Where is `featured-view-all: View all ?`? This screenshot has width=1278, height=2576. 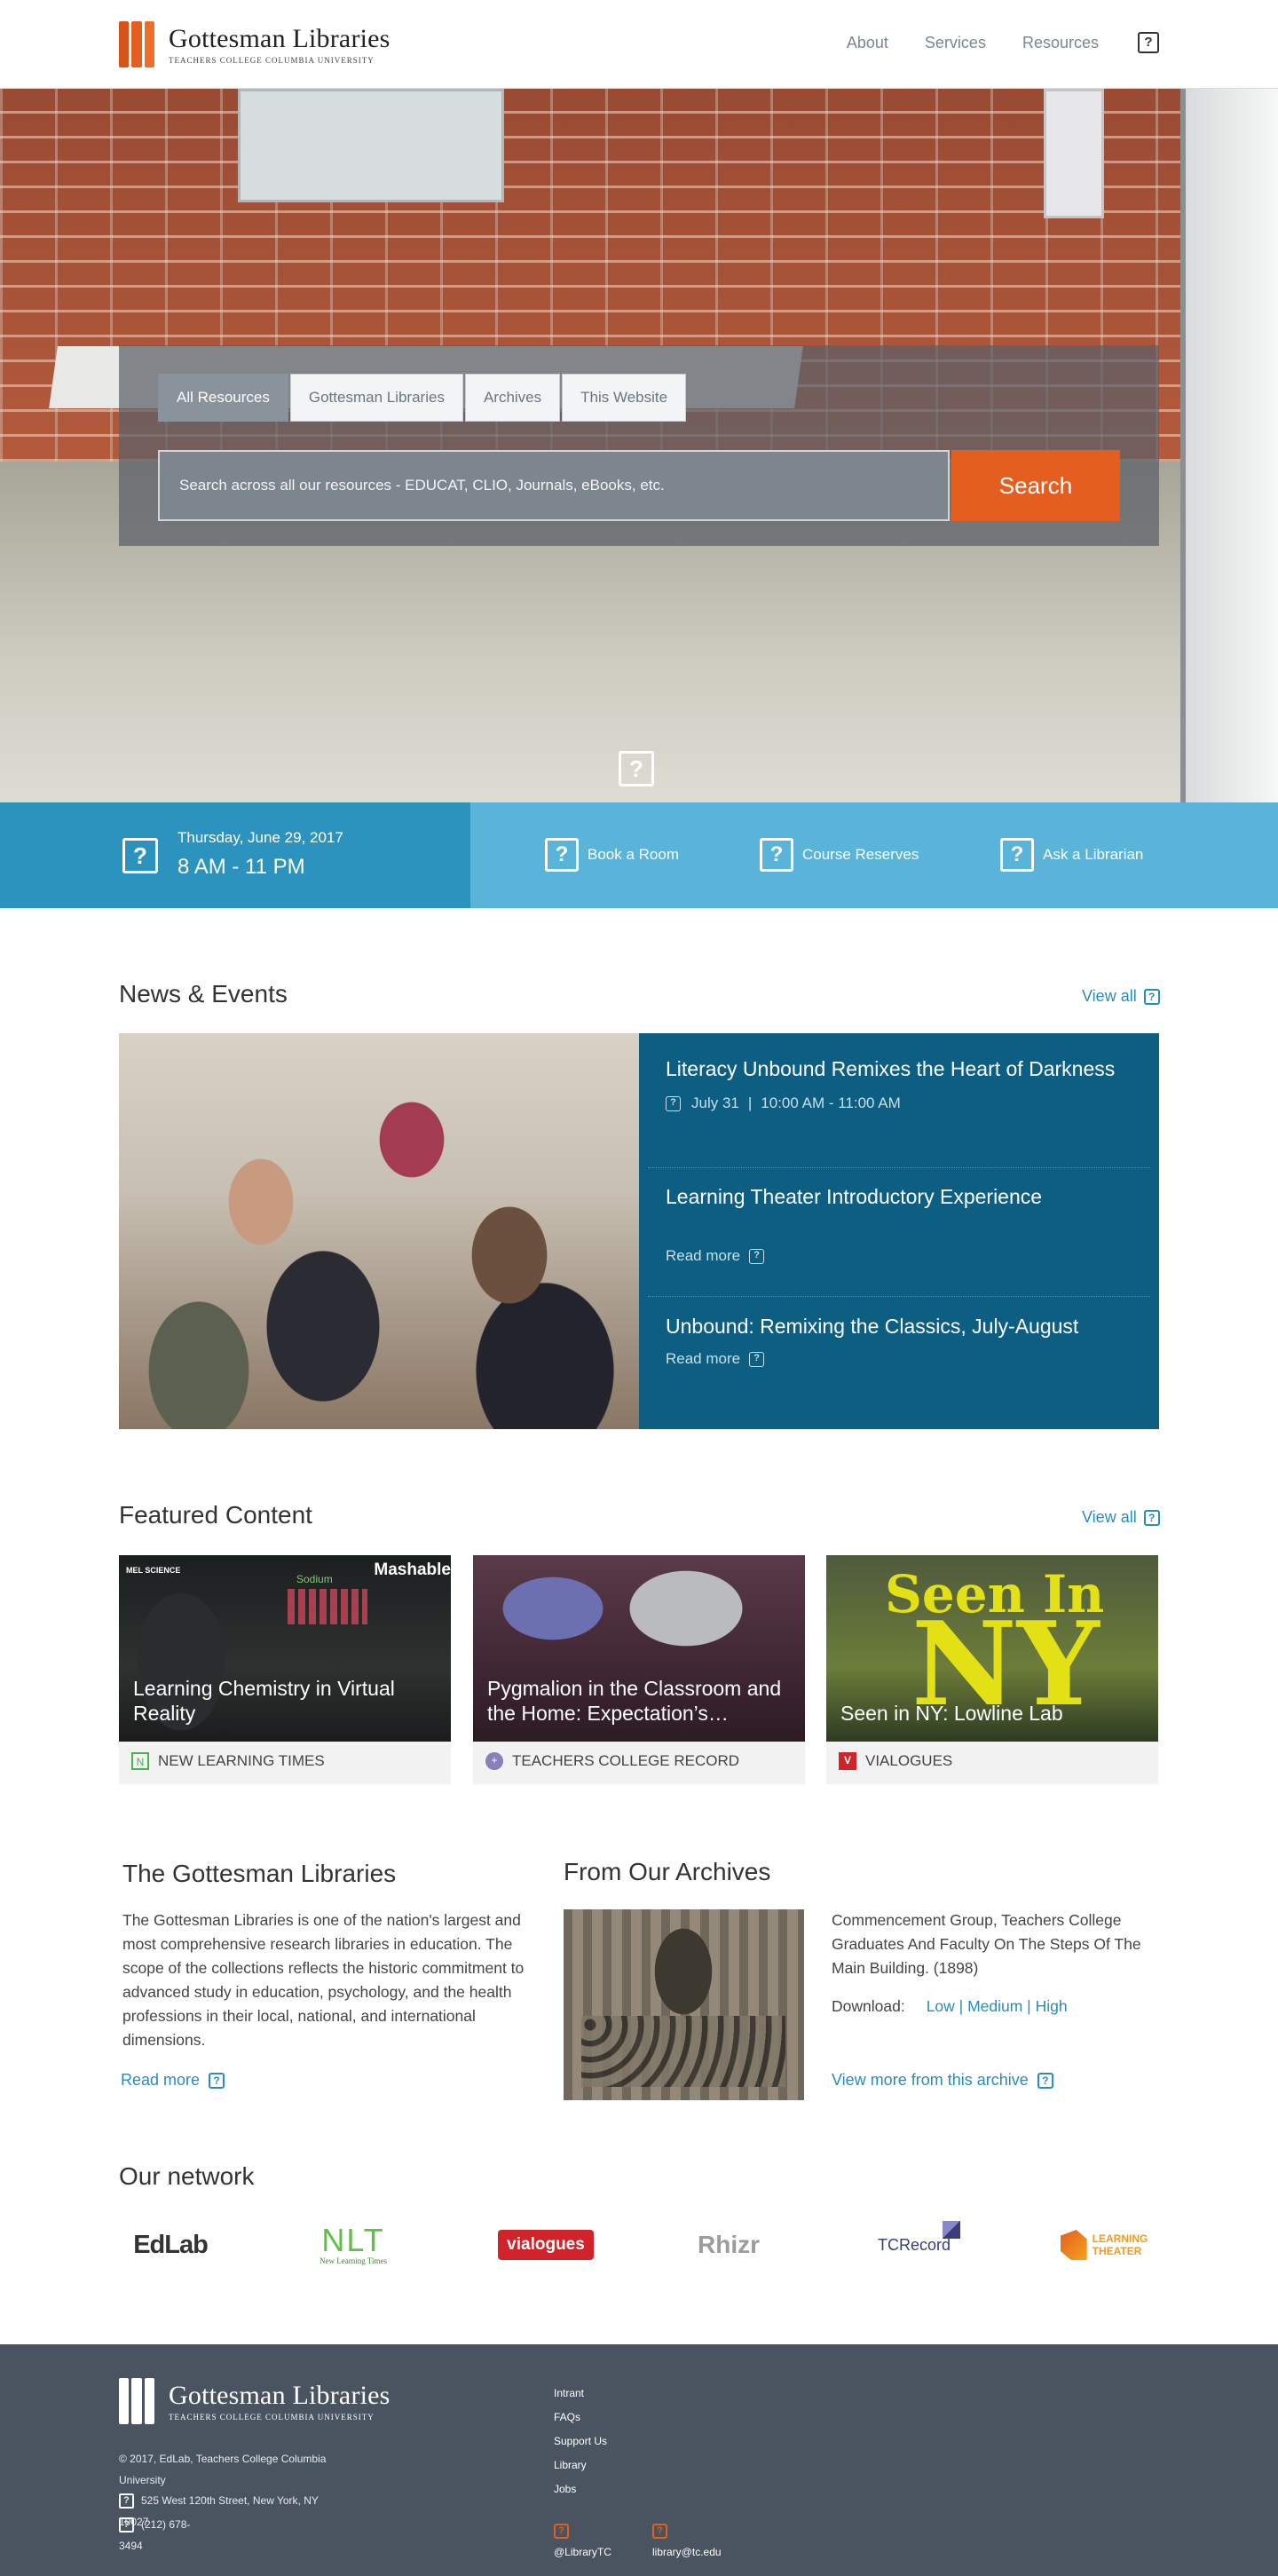
featured-view-all: View all ? is located at coordinates (1121, 1517).